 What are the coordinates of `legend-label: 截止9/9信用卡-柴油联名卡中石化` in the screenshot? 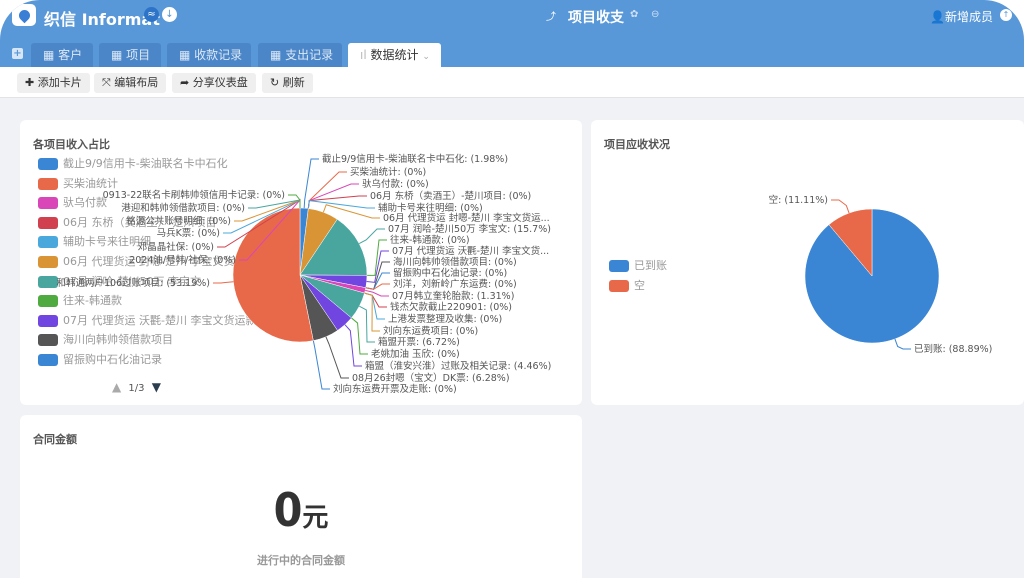 It's located at (145, 163).